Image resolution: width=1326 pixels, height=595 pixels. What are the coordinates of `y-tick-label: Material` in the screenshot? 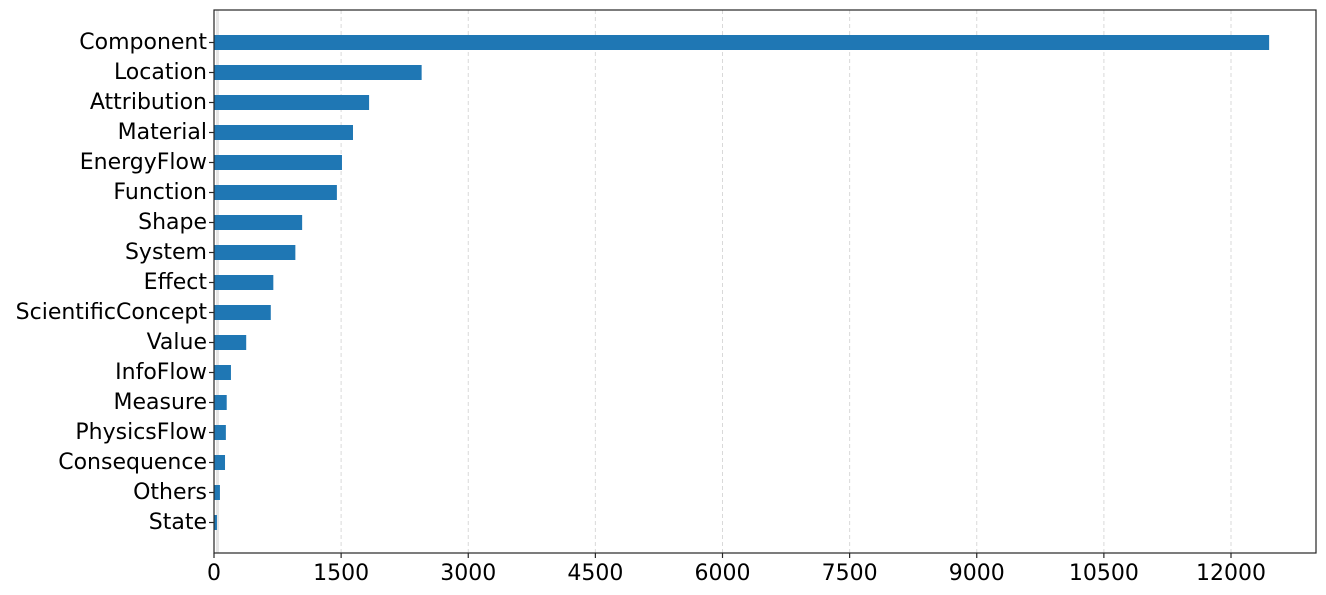 It's located at (162, 132).